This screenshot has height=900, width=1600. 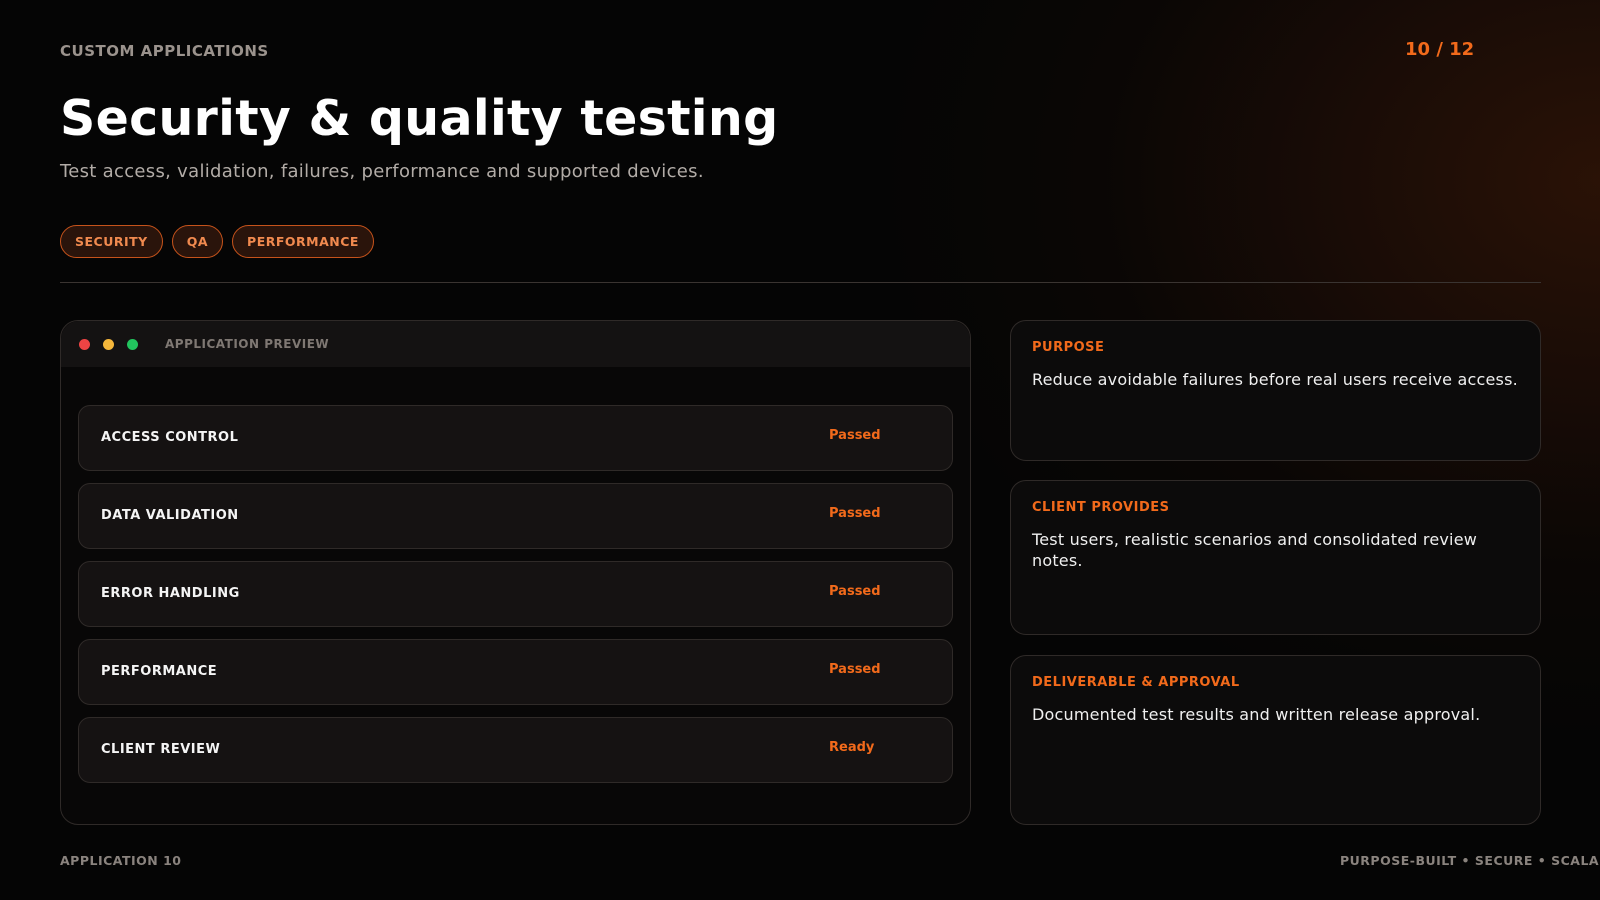 I want to click on test-label: PERFORMANCE, so click(x=159, y=671).